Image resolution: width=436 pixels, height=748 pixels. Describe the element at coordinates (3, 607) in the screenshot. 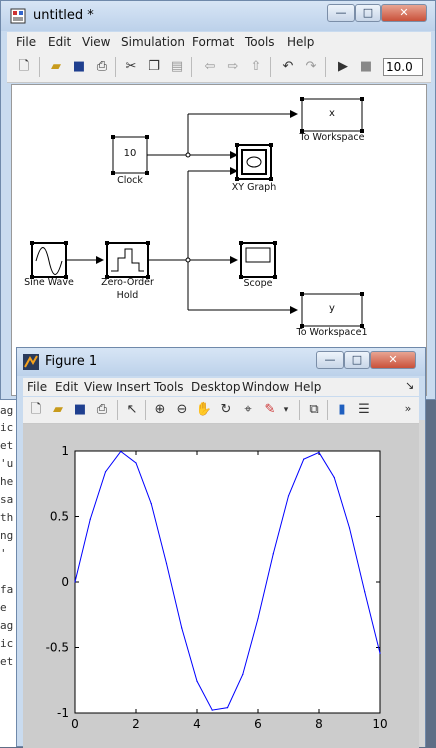

I see `terminal-line: e` at that location.